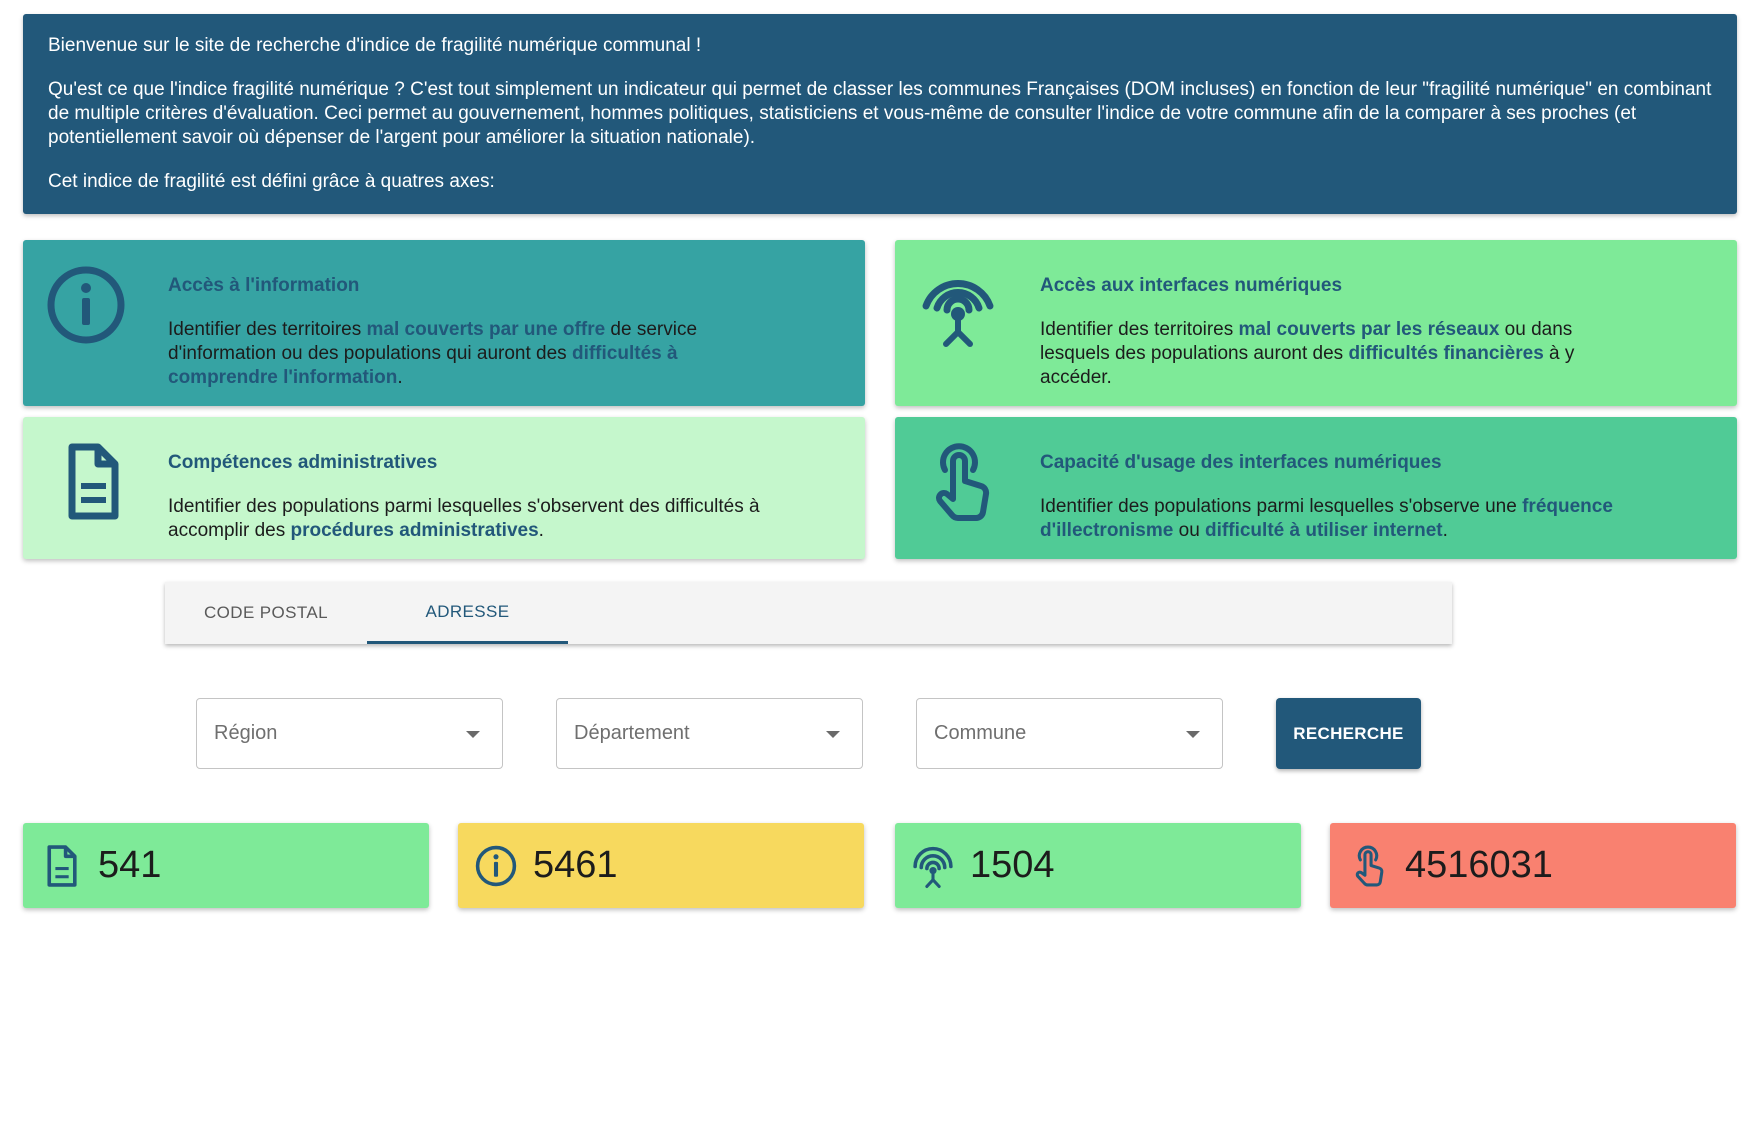  What do you see at coordinates (349, 733) in the screenshot?
I see `region-select: Région` at bounding box center [349, 733].